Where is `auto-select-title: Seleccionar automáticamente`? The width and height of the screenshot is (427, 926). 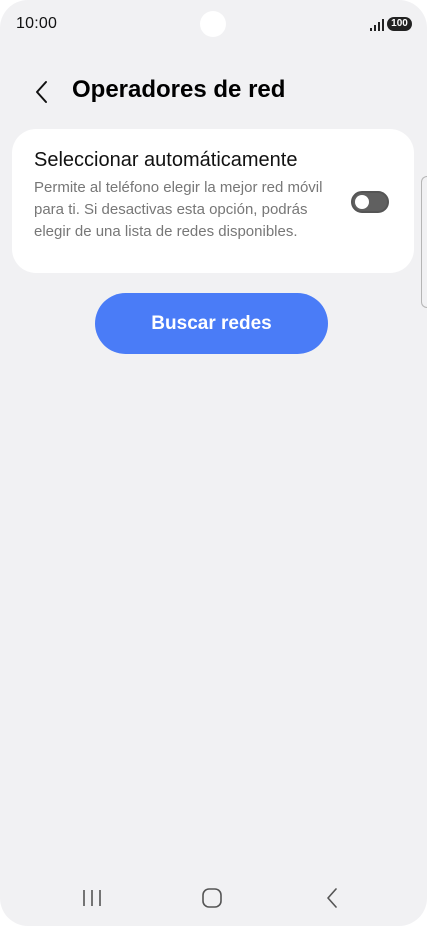 auto-select-title: Seleccionar automáticamente is located at coordinates (166, 160).